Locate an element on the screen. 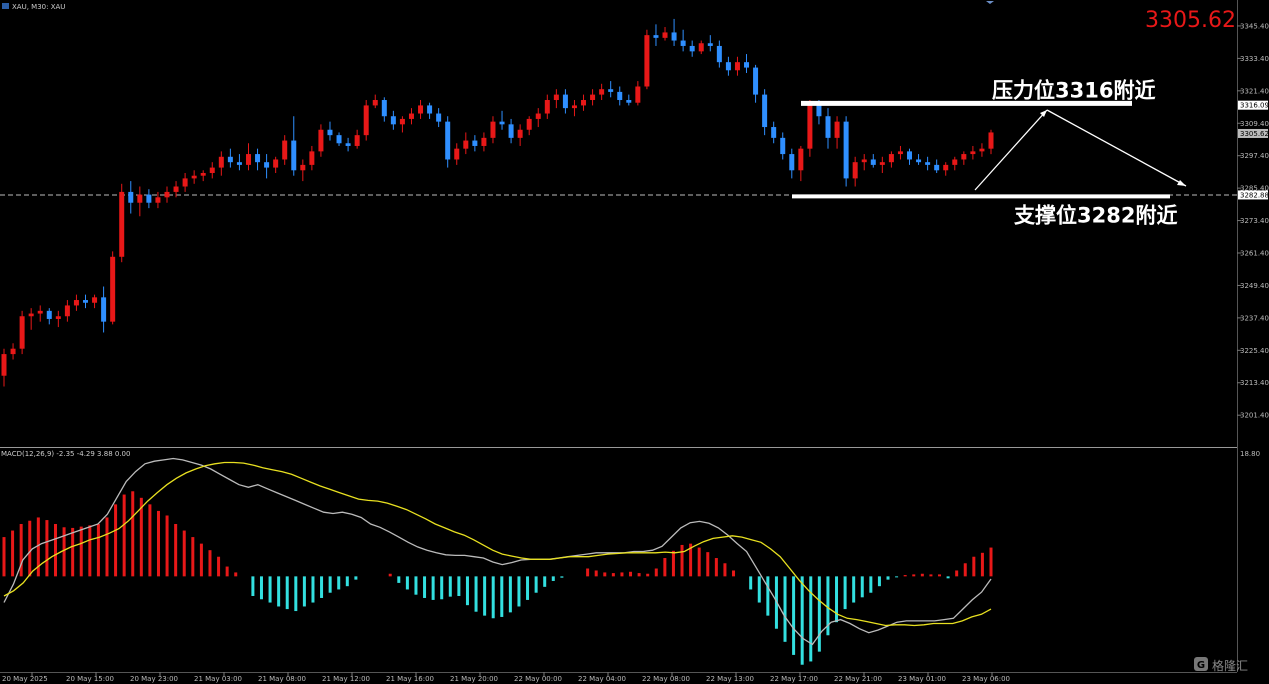  price-tick-label: 3249.40 is located at coordinates (1254, 286).